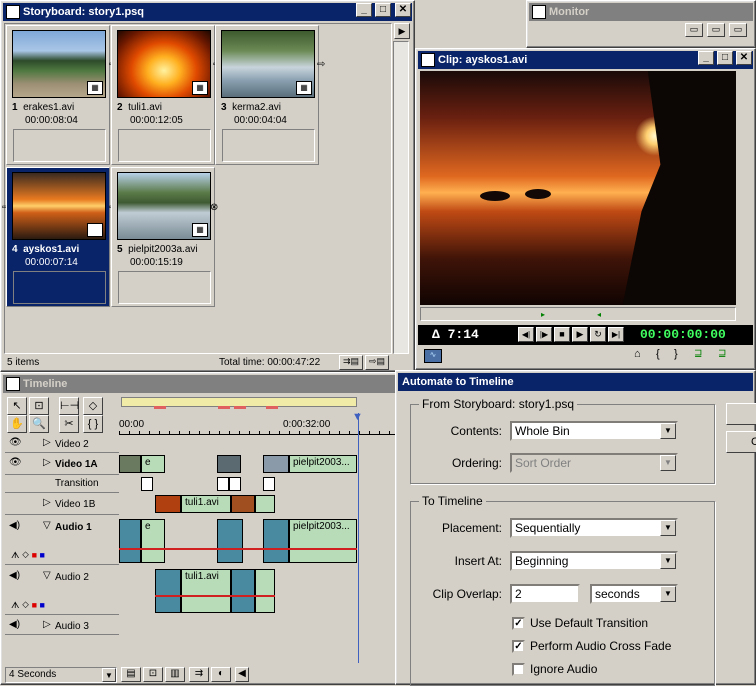 This screenshot has height=686, width=756. Describe the element at coordinates (562, 334) in the screenshot. I see `stop-button: ■` at that location.